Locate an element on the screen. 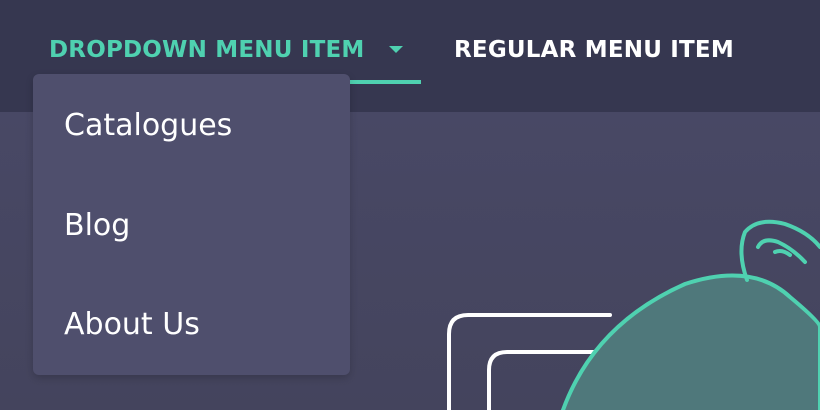  menu-item-label: About Us is located at coordinates (132, 324).